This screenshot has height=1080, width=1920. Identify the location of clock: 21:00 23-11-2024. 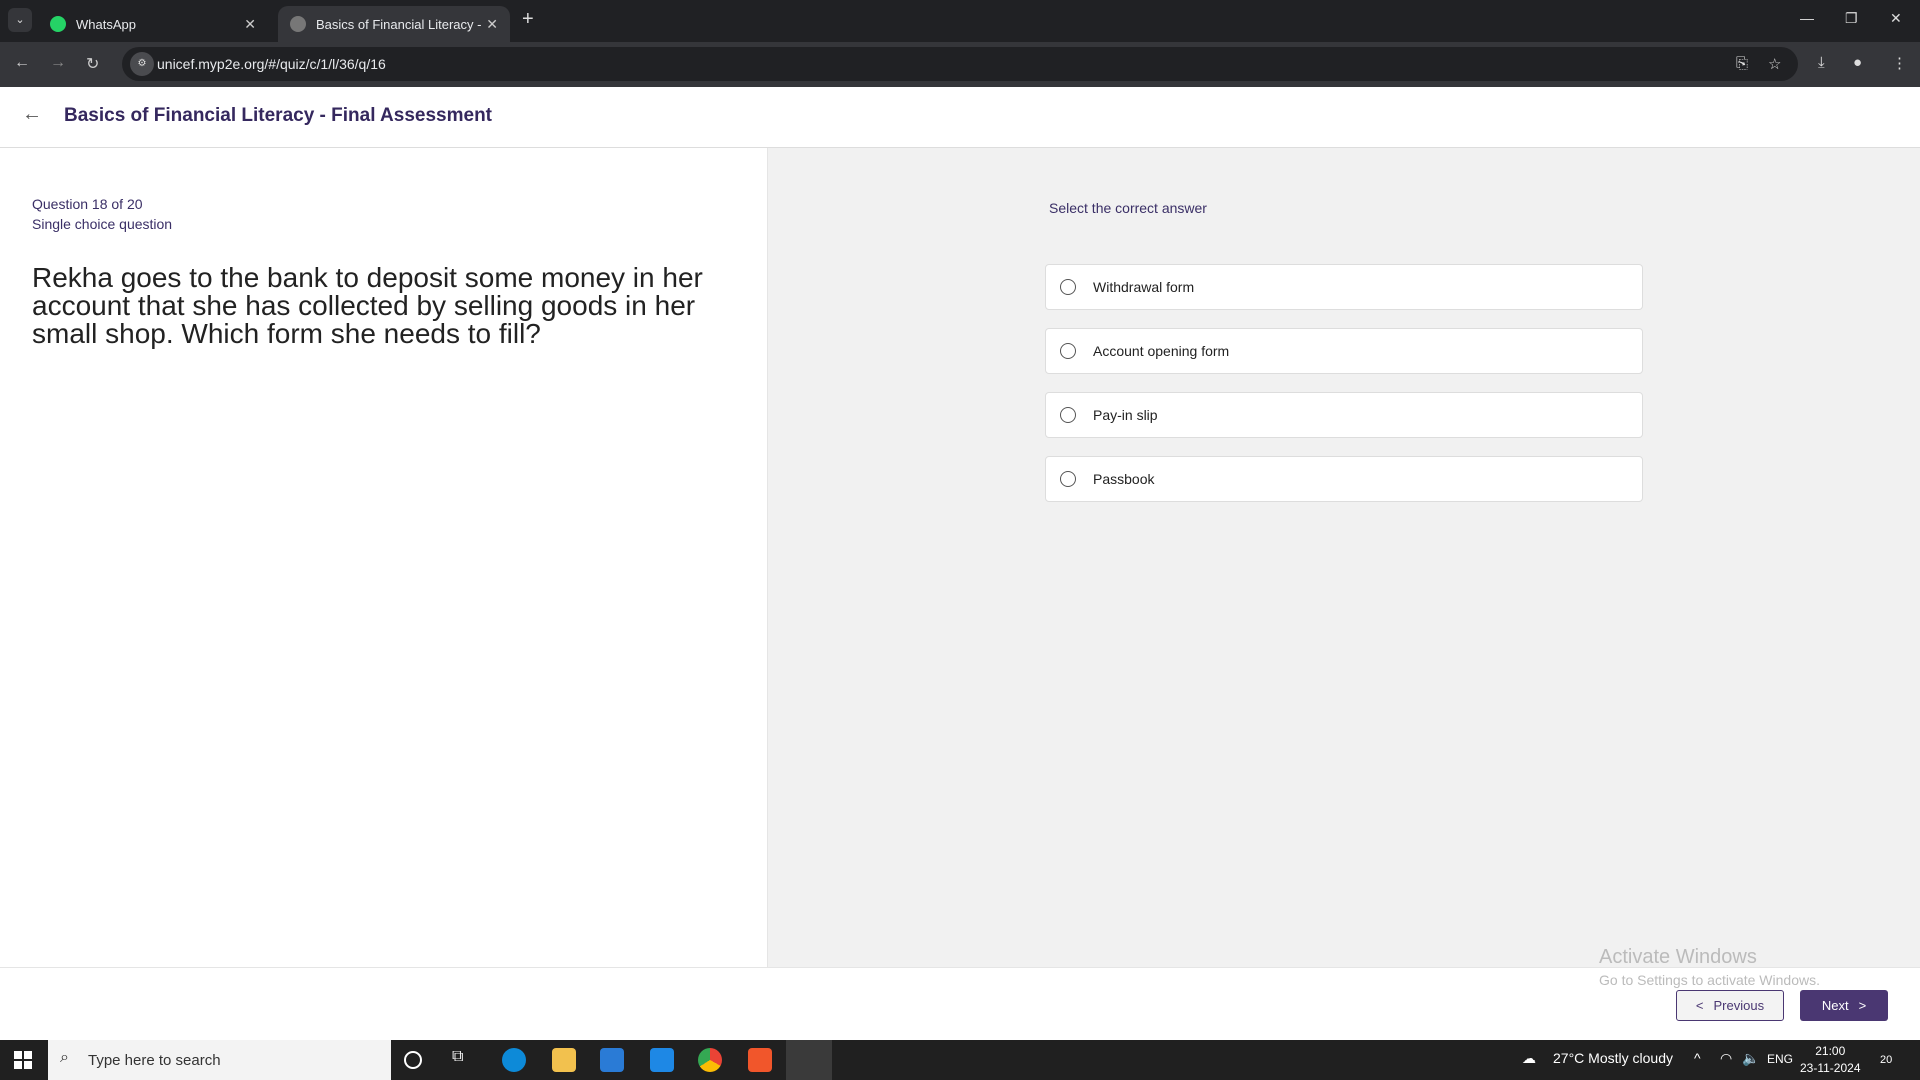
(1830, 1060).